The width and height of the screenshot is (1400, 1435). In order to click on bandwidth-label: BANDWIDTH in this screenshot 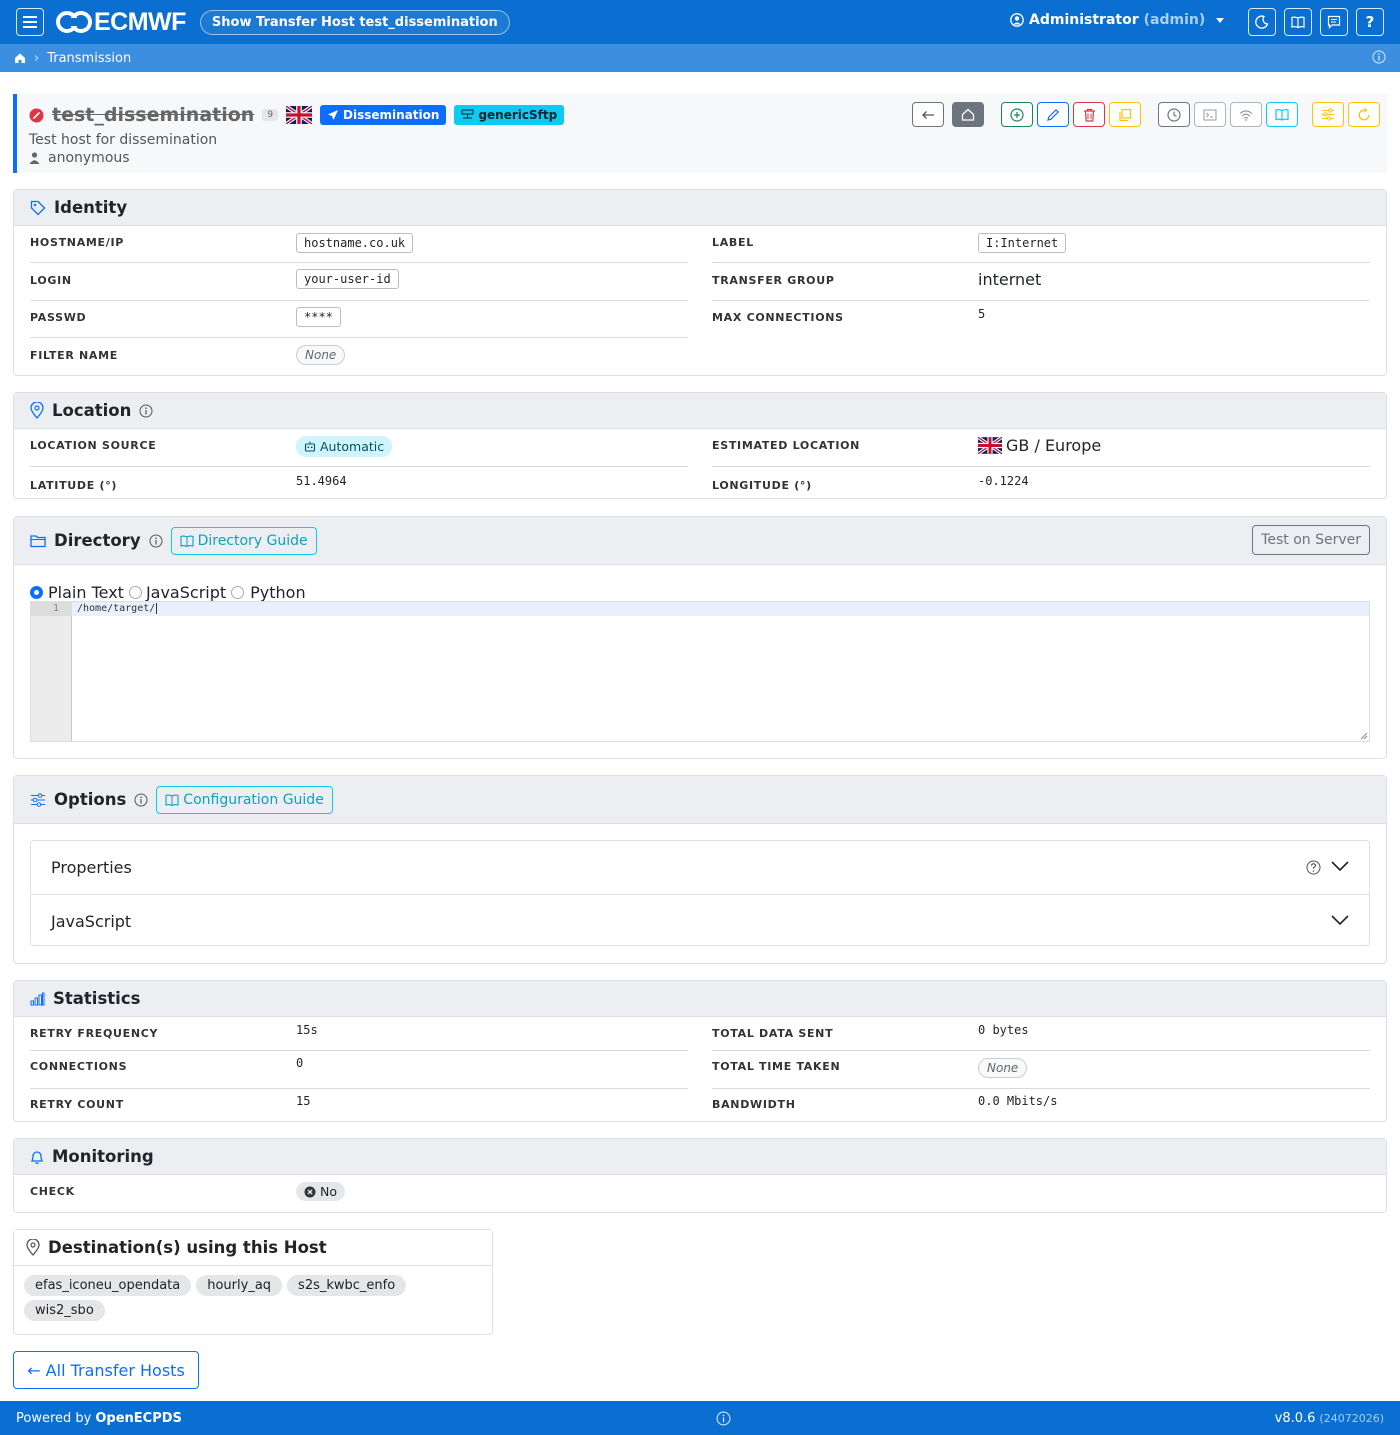, I will do `click(754, 1104)`.